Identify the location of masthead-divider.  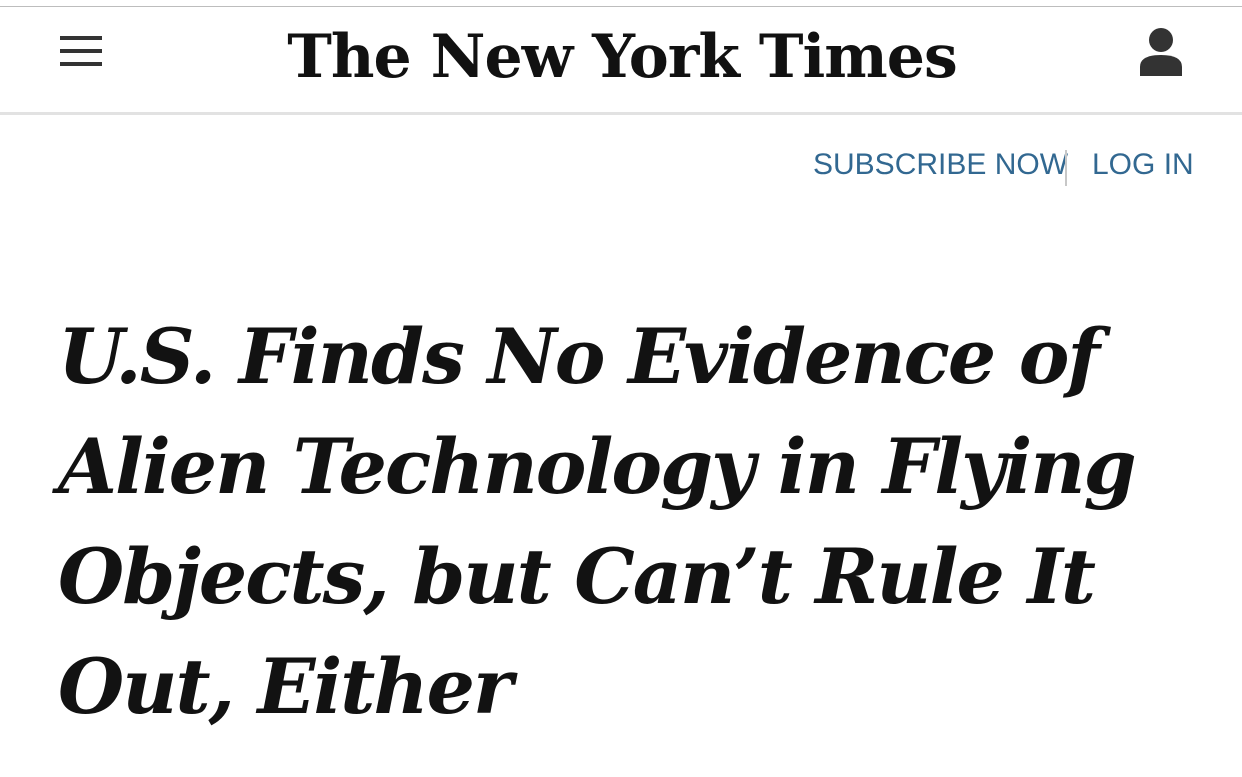
(621, 113).